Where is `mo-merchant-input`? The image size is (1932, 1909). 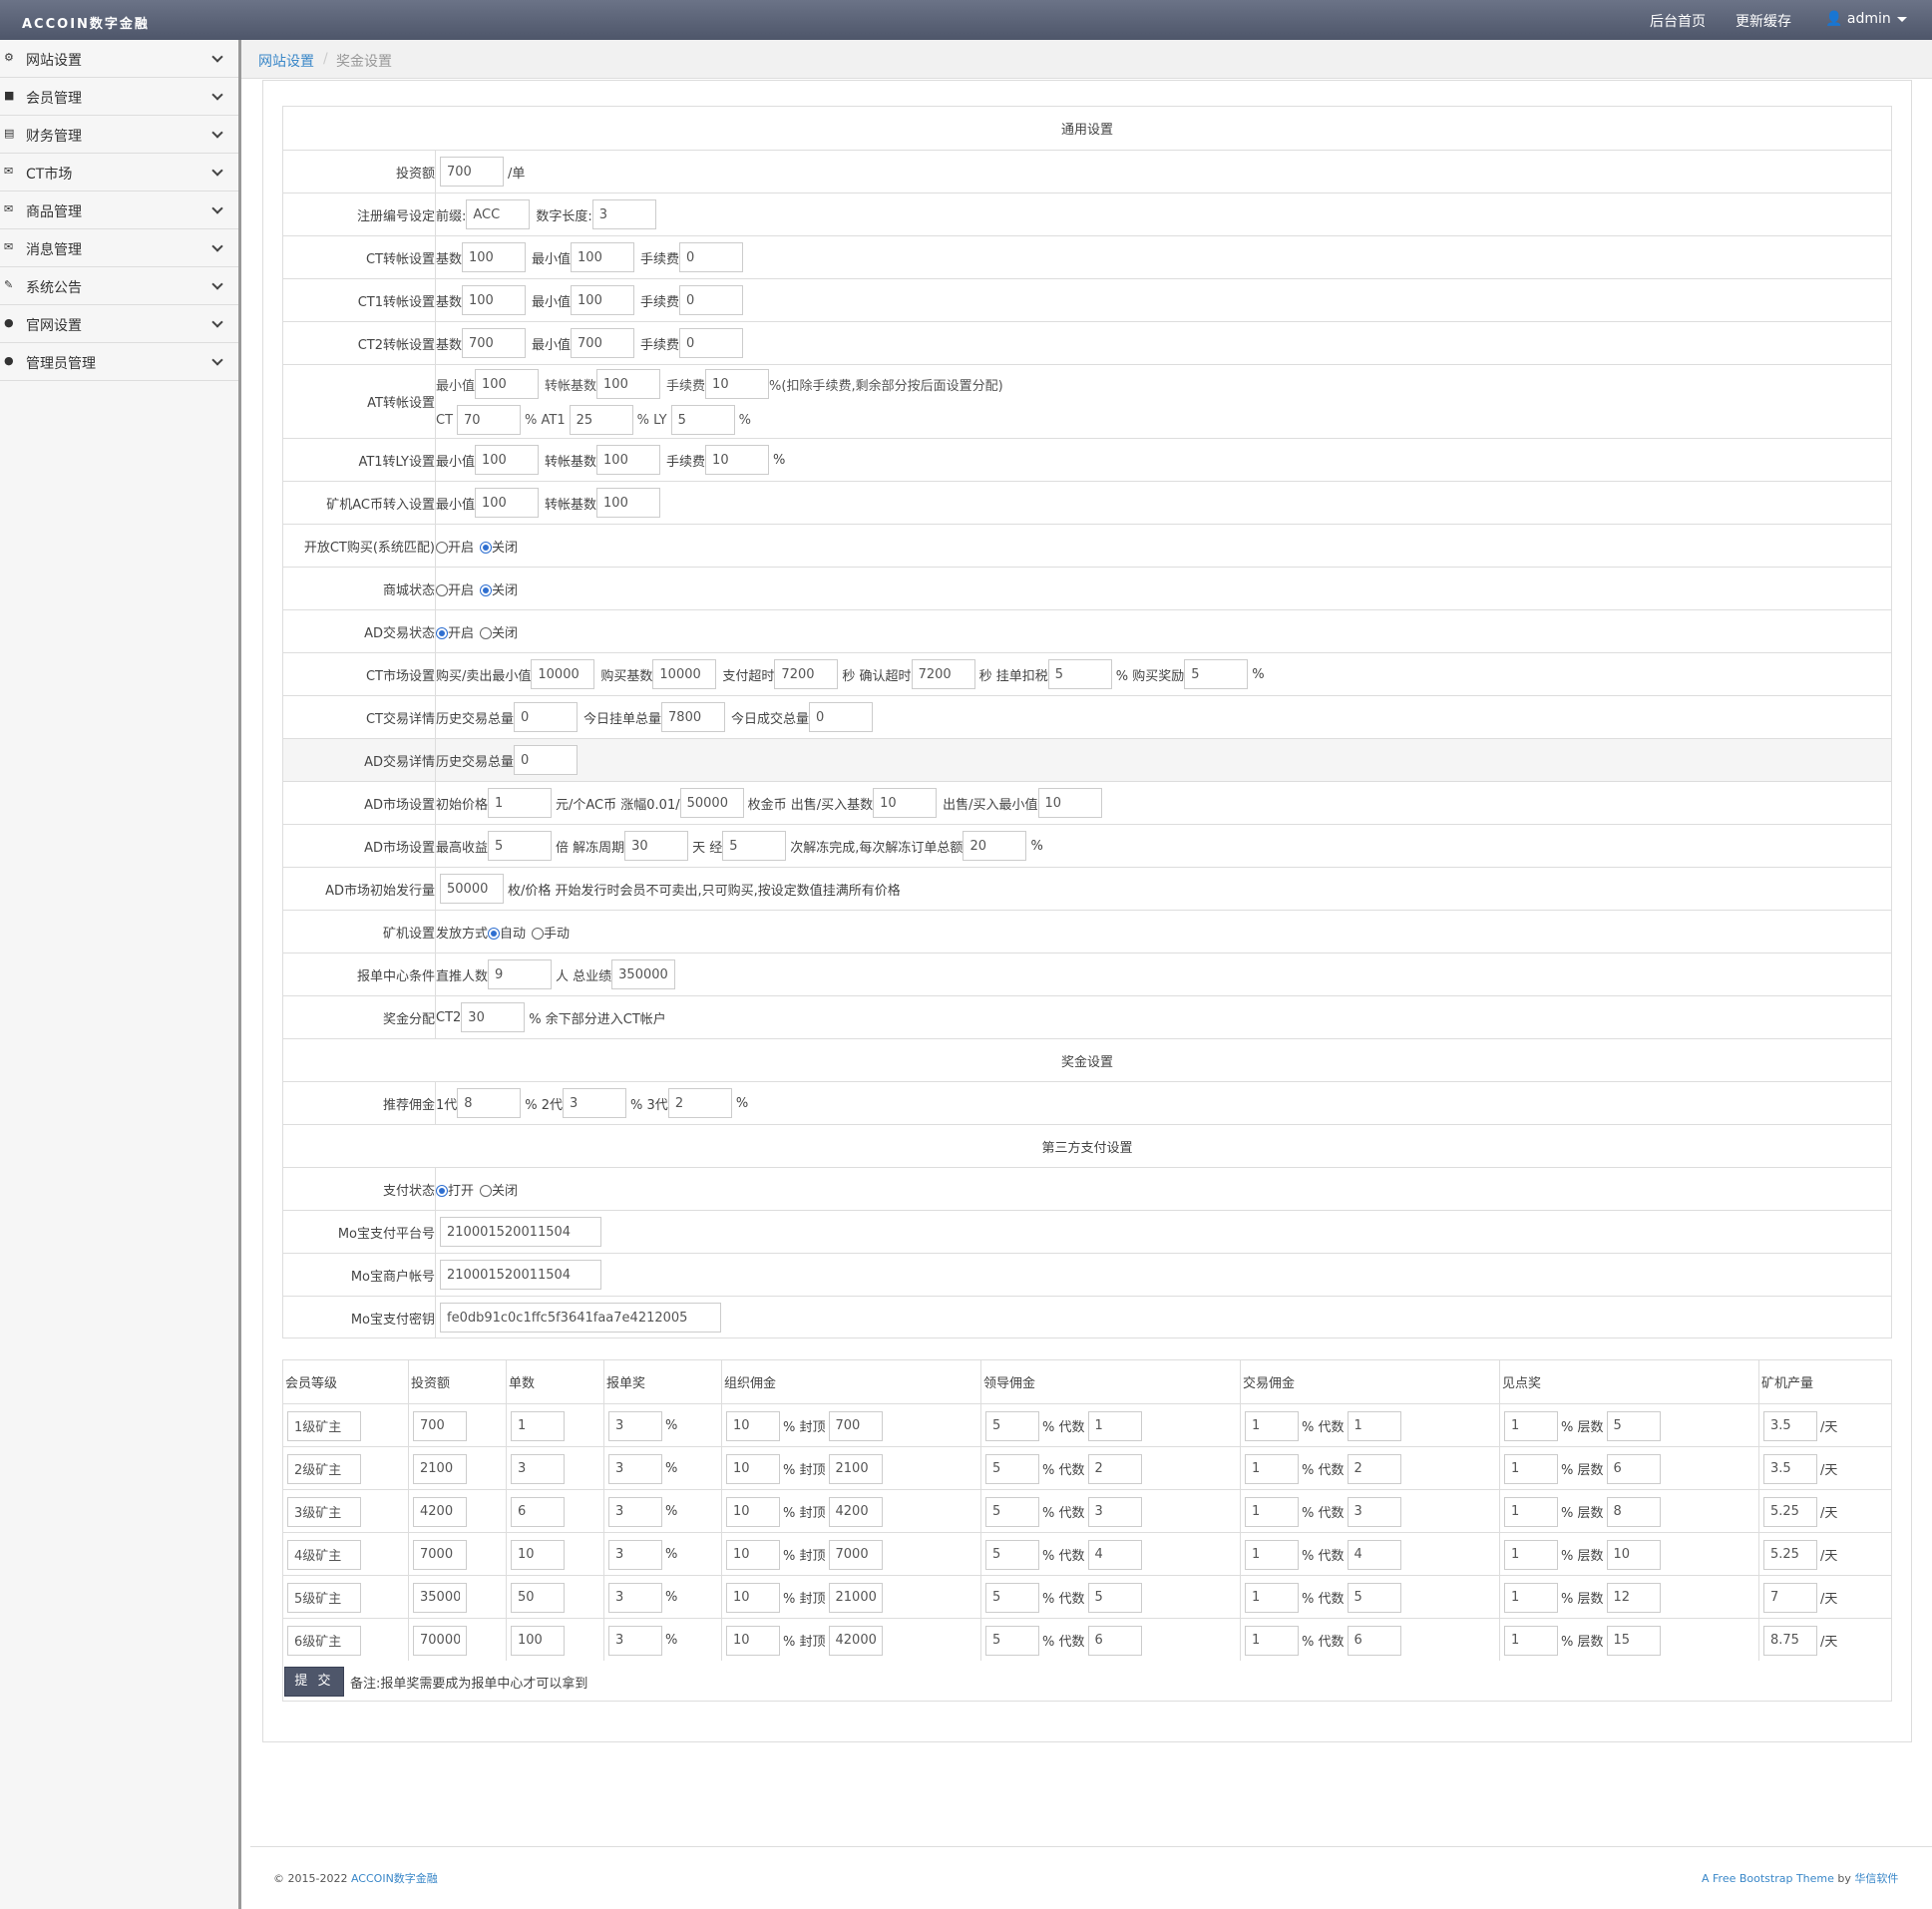
mo-merchant-input is located at coordinates (521, 1275).